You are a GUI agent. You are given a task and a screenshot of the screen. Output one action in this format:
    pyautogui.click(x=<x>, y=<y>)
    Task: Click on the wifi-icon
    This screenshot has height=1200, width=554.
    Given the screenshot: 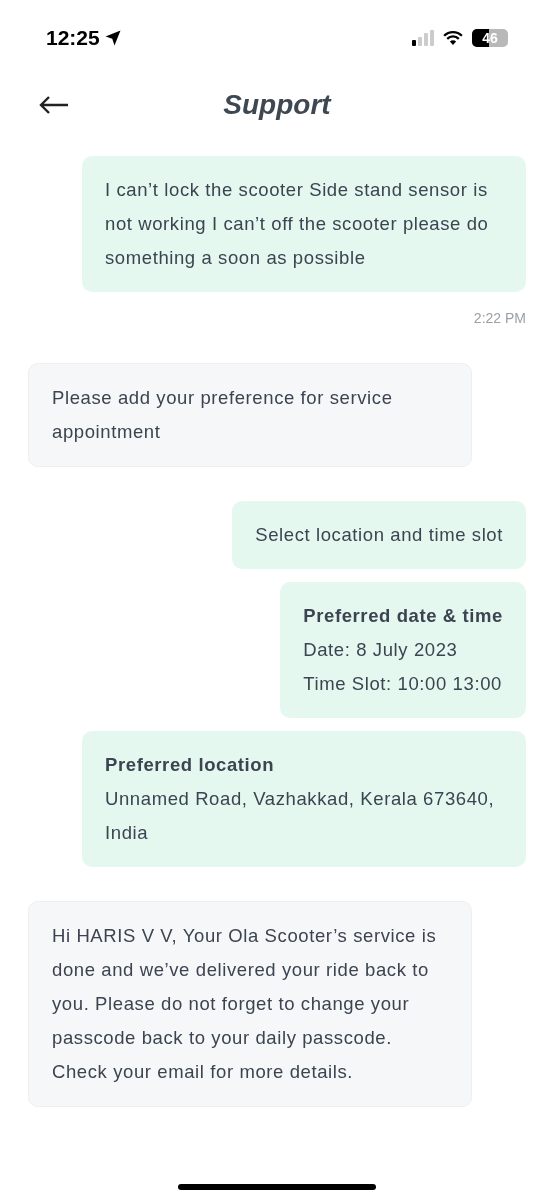 What is the action you would take?
    pyautogui.click(x=453, y=38)
    